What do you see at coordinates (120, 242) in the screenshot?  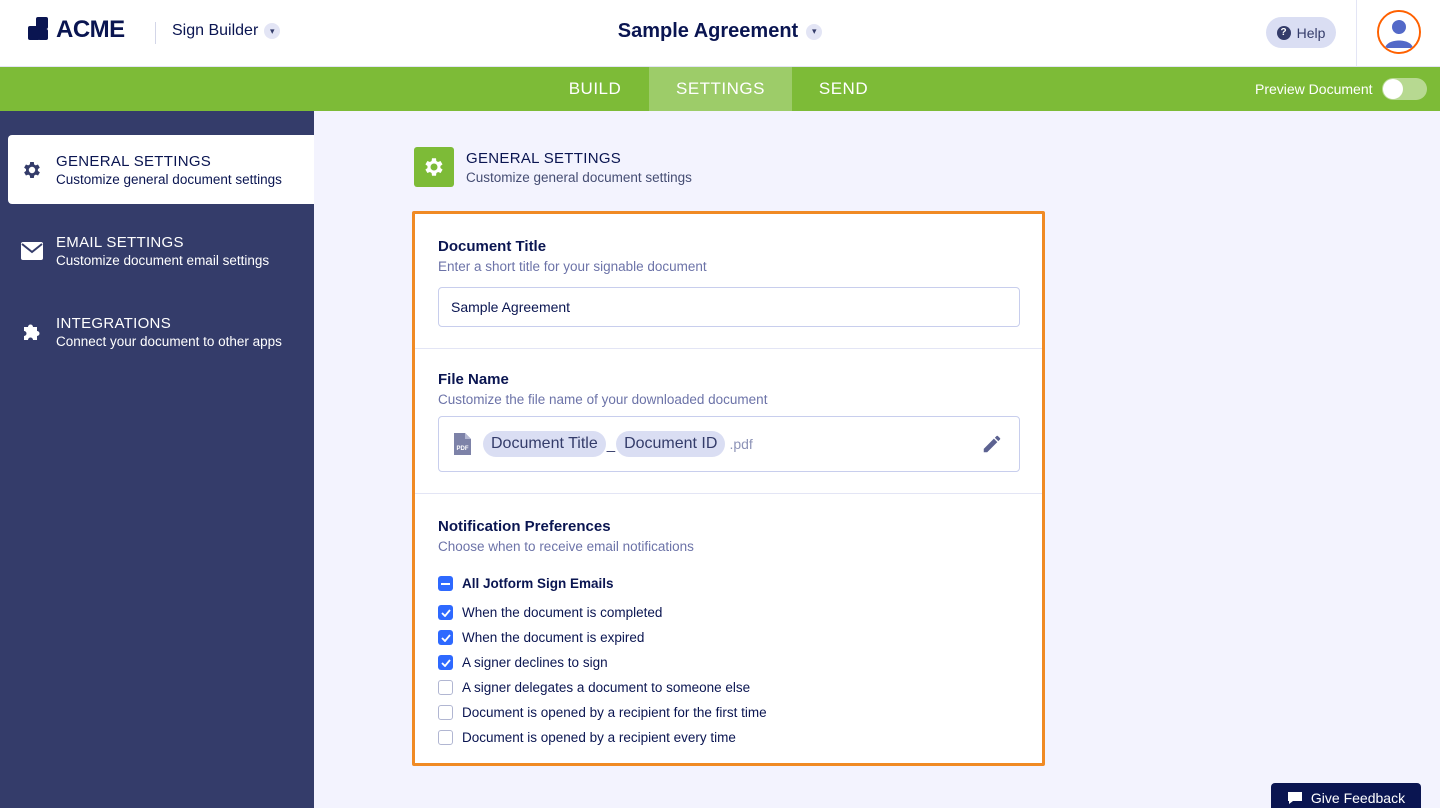 I see `sidebar-item-title: EMAIL SETTINGS` at bounding box center [120, 242].